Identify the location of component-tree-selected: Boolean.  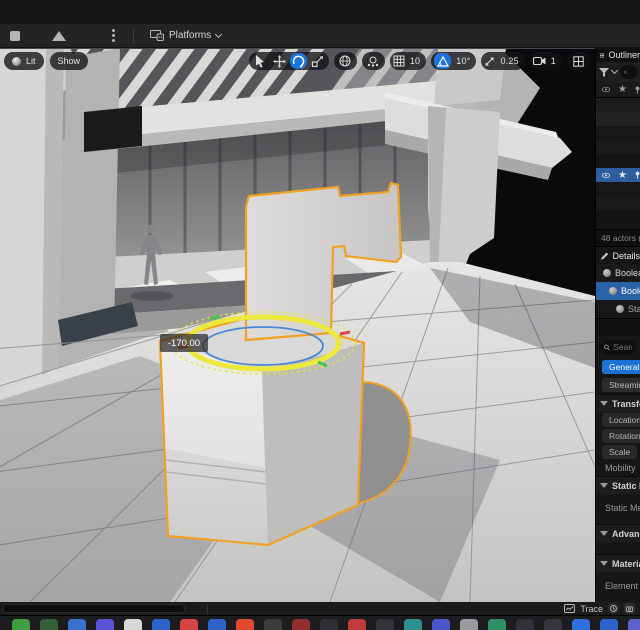
(618, 291).